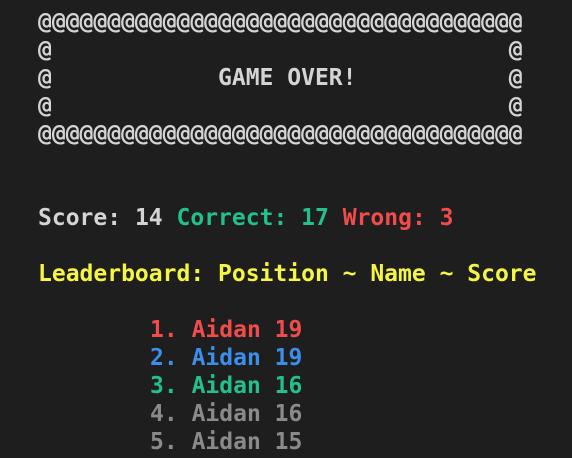 This screenshot has height=458, width=572. Describe the element at coordinates (232, 218) in the screenshot. I see `correct-label: Correct:` at that location.